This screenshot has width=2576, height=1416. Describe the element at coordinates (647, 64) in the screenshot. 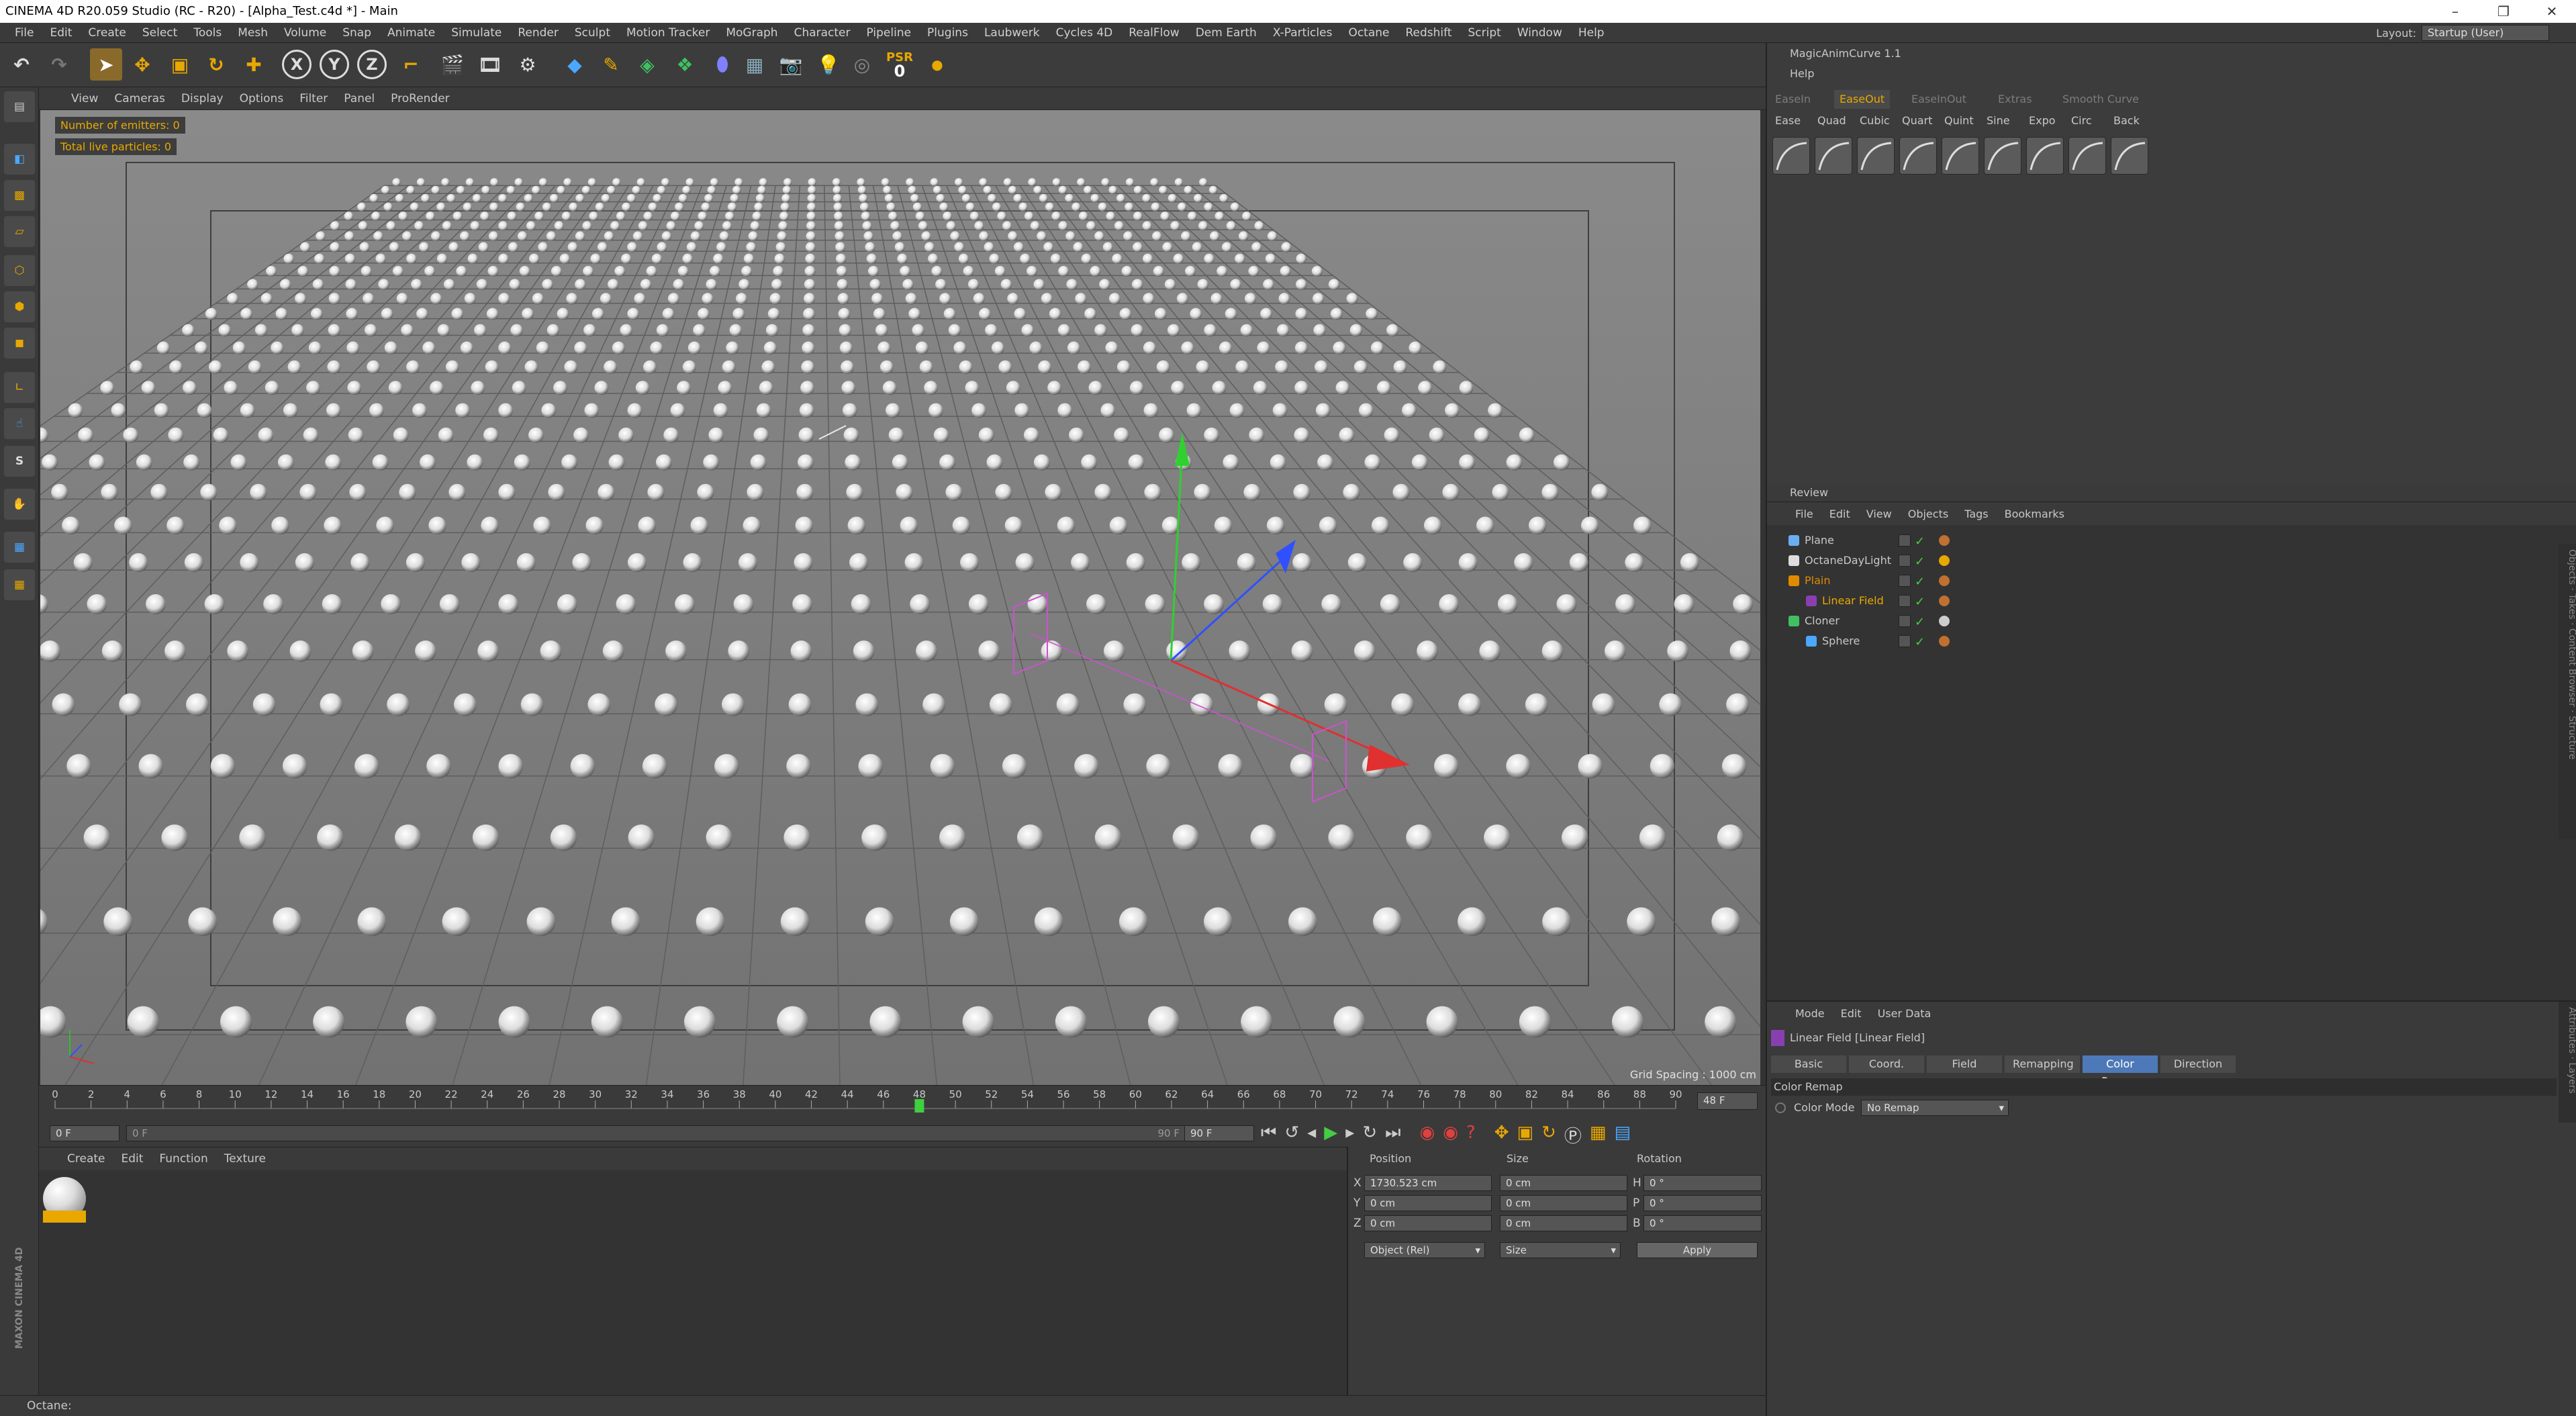

I see `subdivision-icon: ◈` at that location.